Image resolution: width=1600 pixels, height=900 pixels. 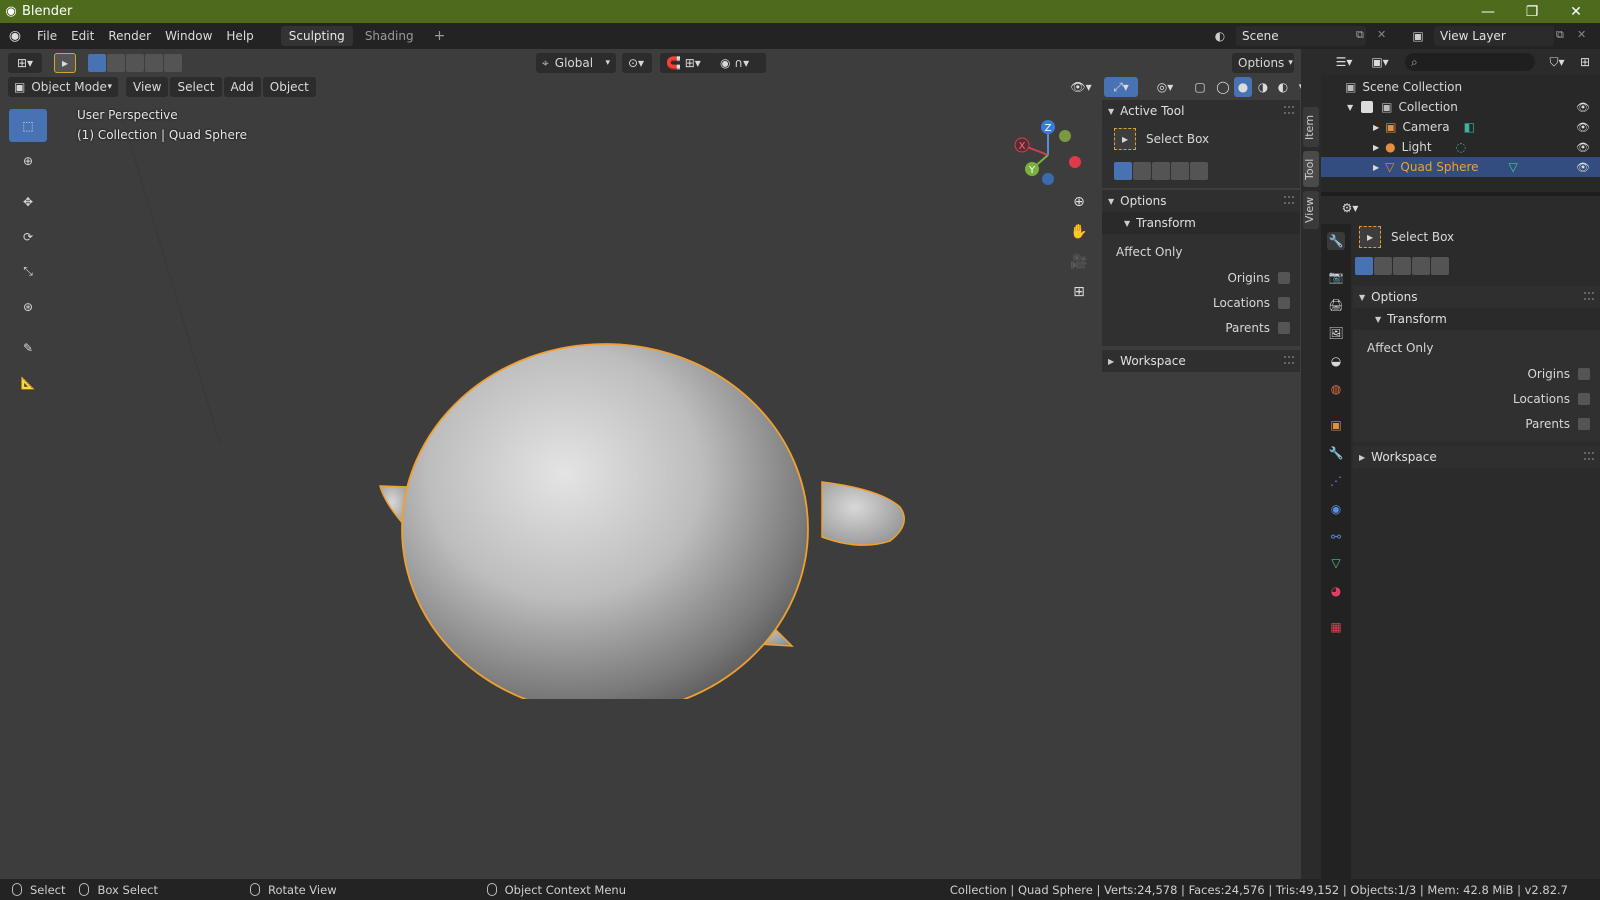 I want to click on transform-subpanel-header: ▼ Transform, so click(x=1201, y=223).